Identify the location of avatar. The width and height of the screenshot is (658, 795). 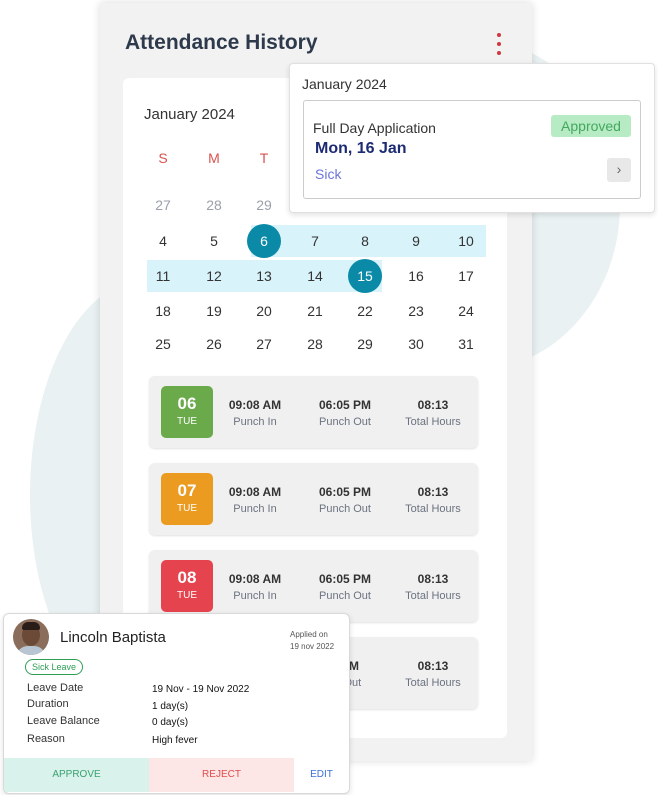
(31, 637).